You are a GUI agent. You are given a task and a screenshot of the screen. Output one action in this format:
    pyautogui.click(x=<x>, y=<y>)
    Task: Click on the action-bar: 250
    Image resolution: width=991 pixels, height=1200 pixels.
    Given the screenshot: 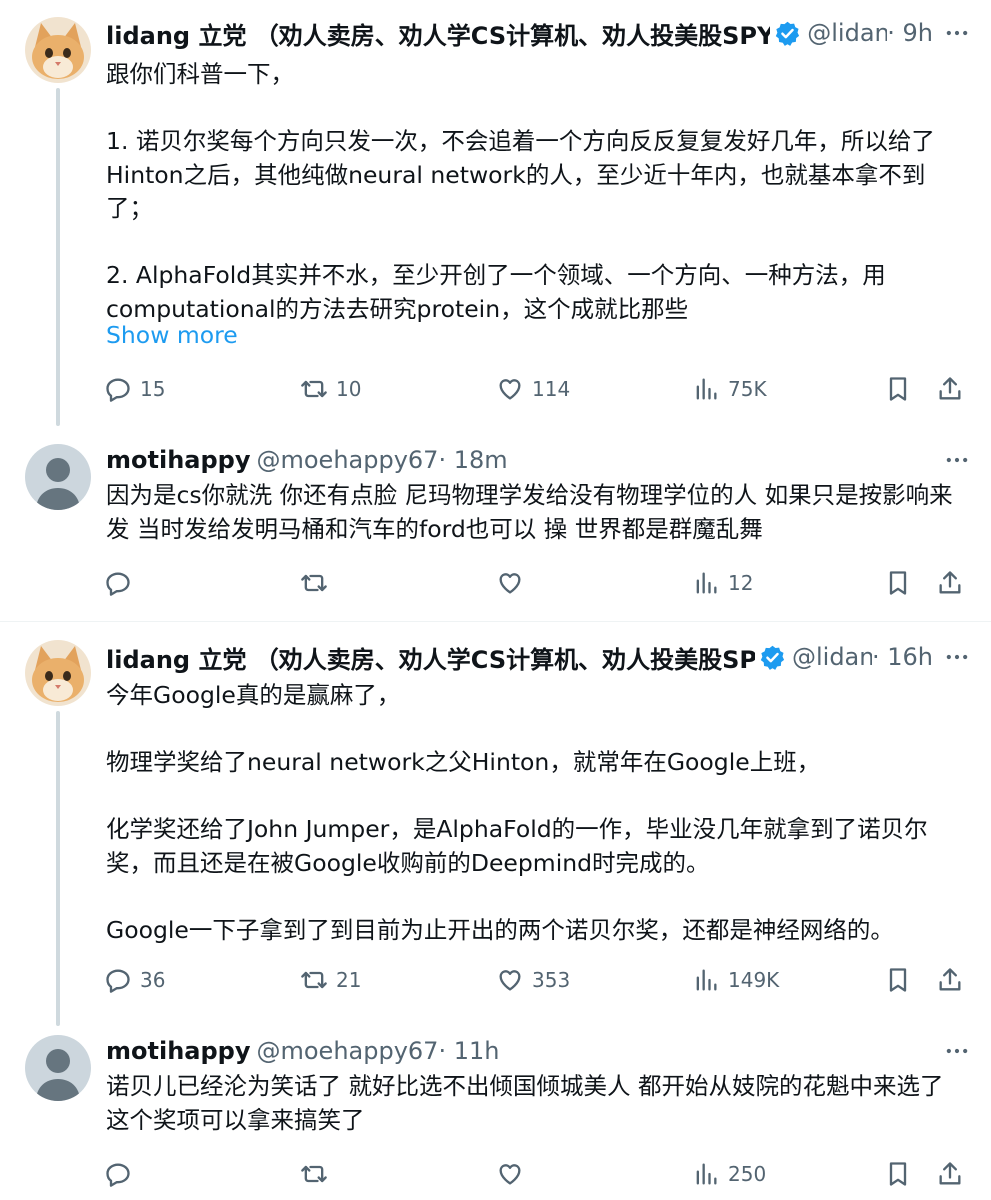 What is the action you would take?
    pyautogui.click(x=534, y=1174)
    